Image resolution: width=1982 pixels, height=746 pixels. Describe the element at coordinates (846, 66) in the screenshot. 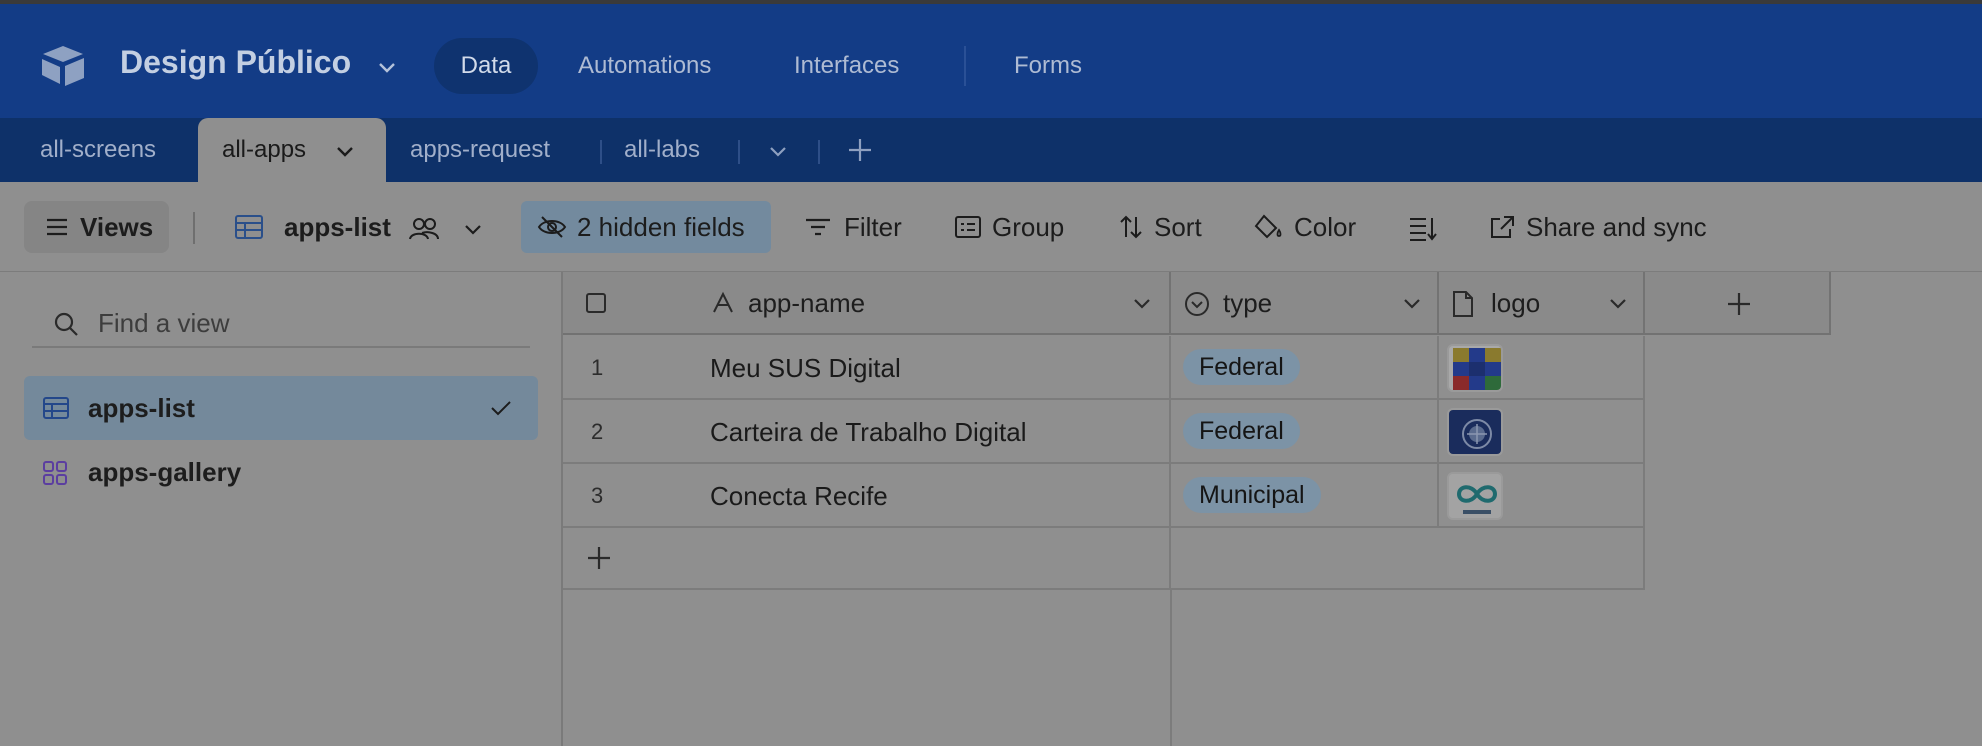

I see `nav-interfaces: Interfaces` at that location.